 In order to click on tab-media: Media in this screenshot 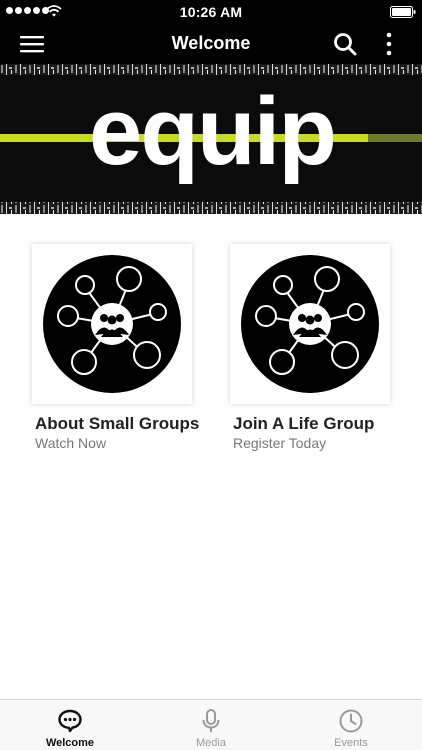, I will do `click(211, 725)`.